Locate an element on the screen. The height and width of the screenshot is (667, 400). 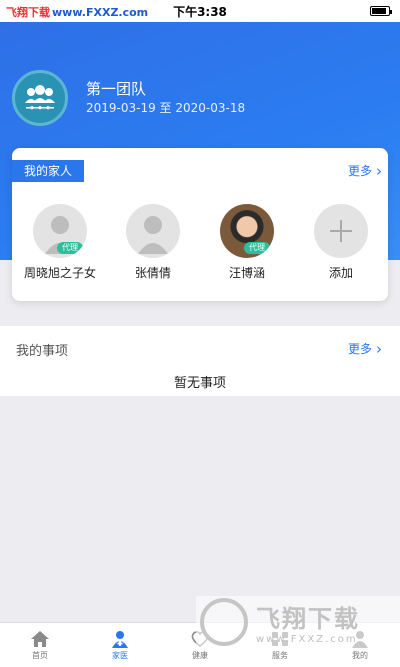
member-name: 汪博涵 is located at coordinates (246, 273).